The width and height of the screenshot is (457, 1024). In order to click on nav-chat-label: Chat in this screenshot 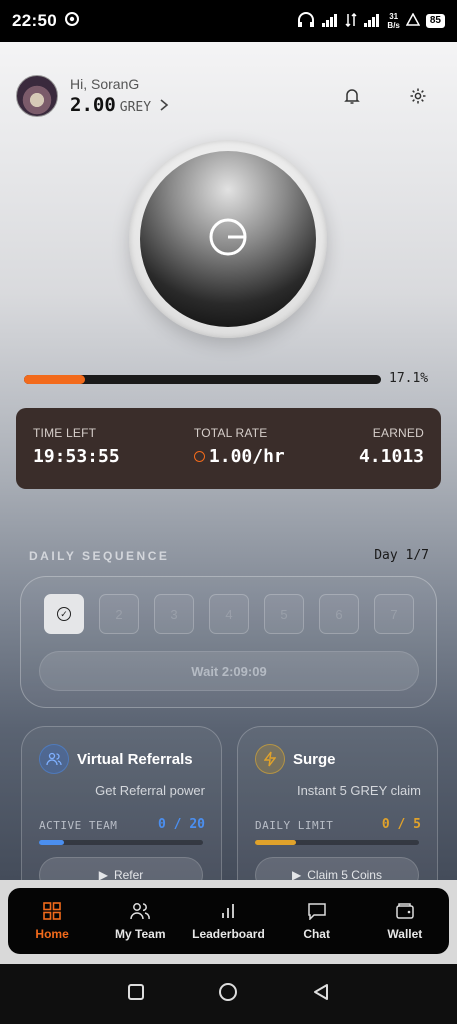, I will do `click(316, 934)`.